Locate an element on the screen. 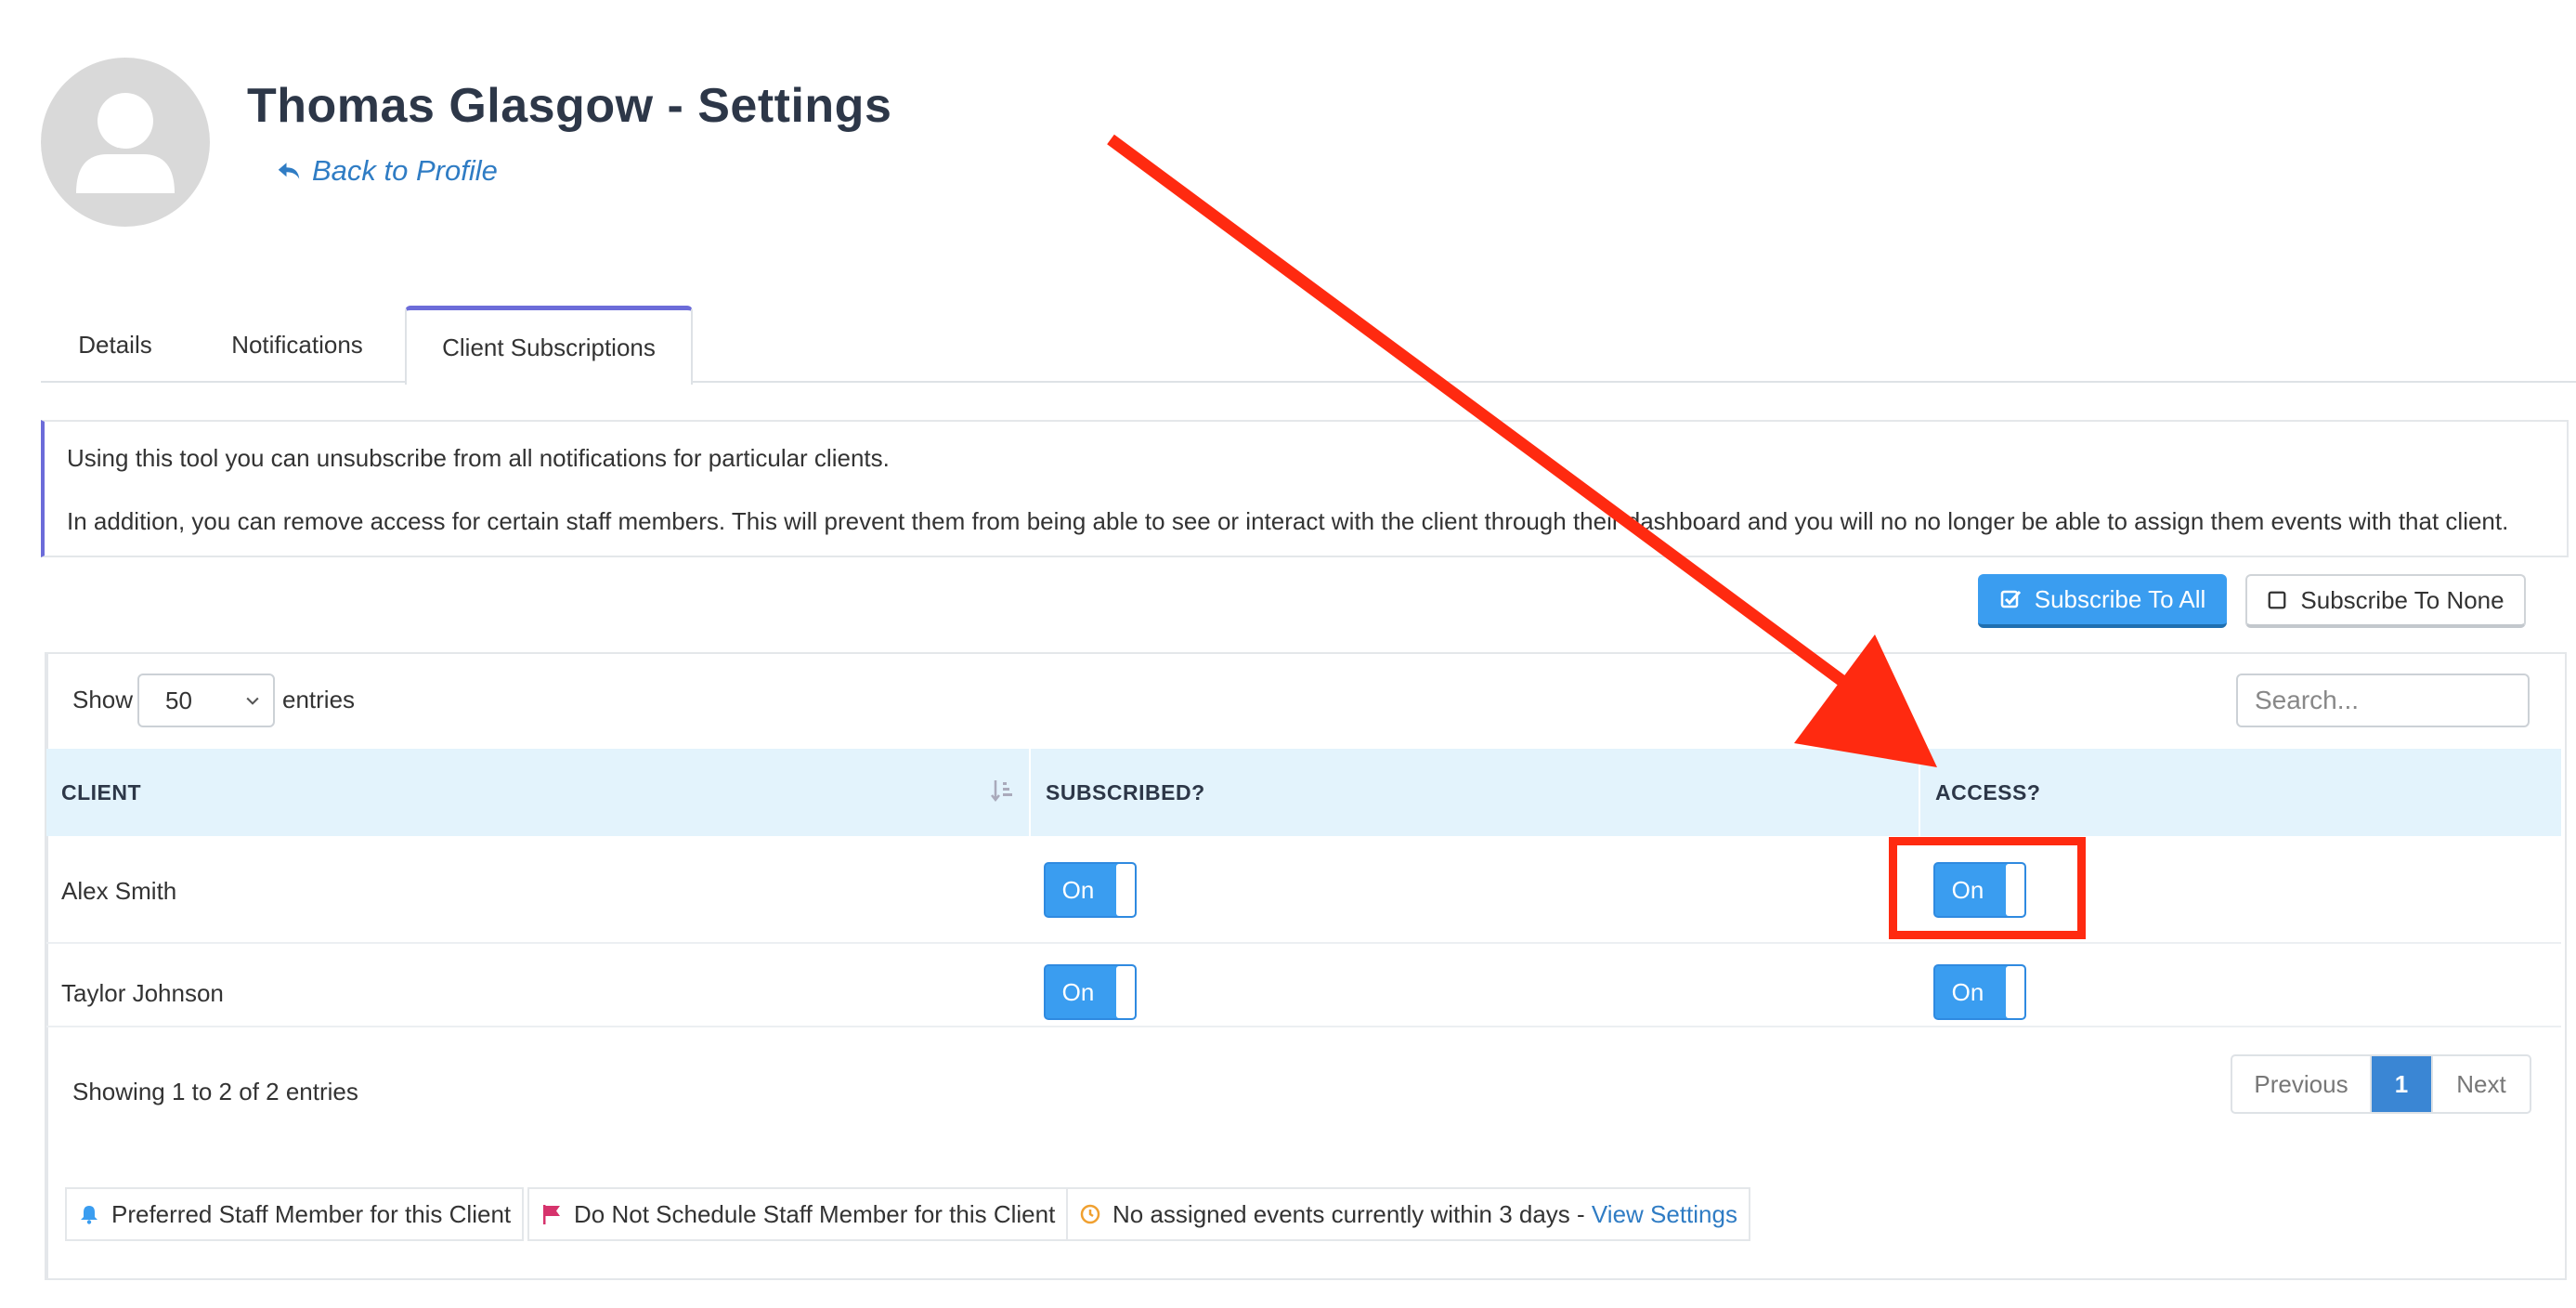 The height and width of the screenshot is (1308, 2576). user-silhouette-icon is located at coordinates (126, 143).